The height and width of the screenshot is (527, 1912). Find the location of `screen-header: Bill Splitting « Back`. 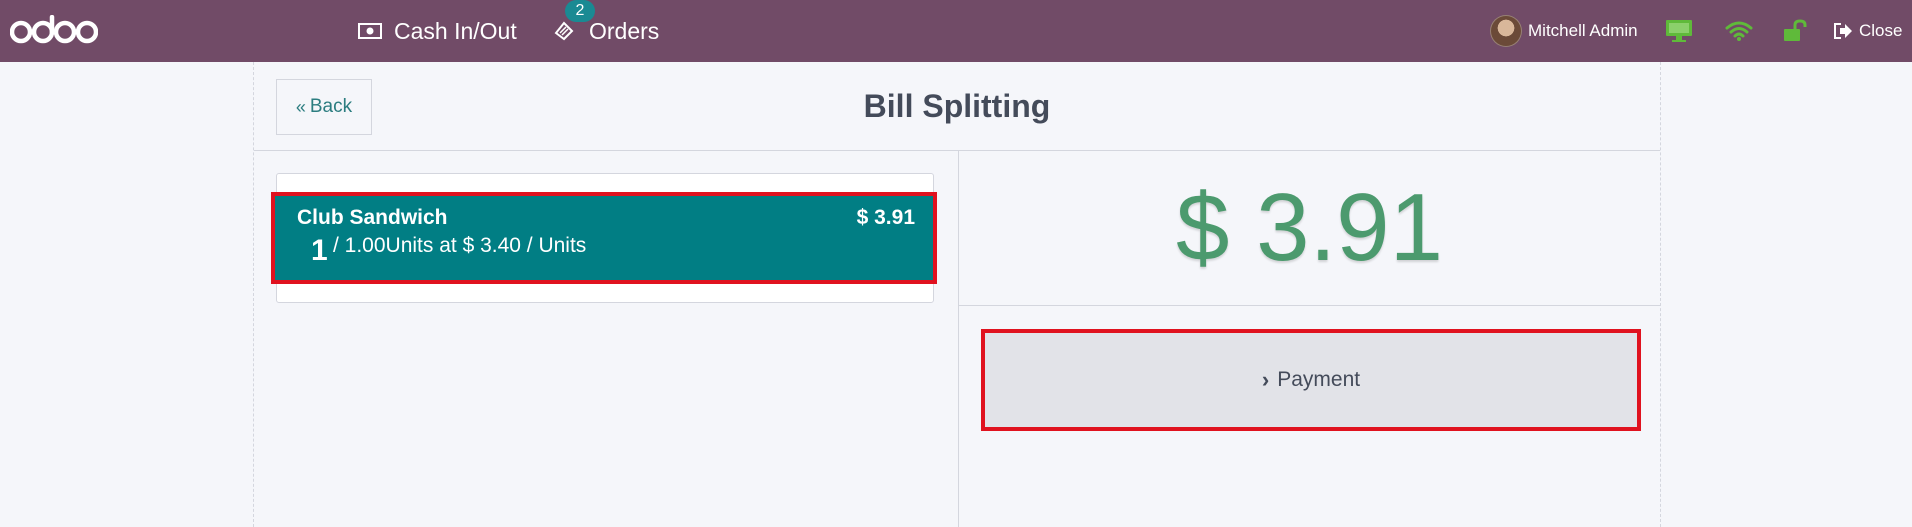

screen-header: Bill Splitting « Back is located at coordinates (957, 106).